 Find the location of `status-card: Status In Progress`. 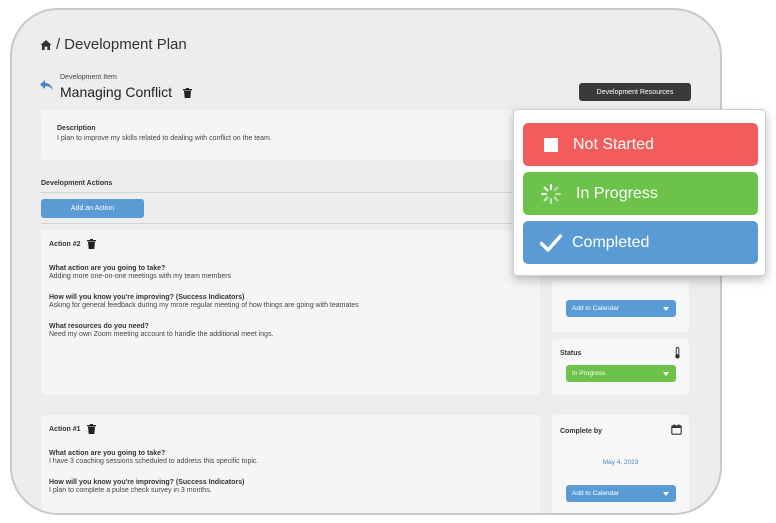

status-card: Status In Progress is located at coordinates (620, 367).